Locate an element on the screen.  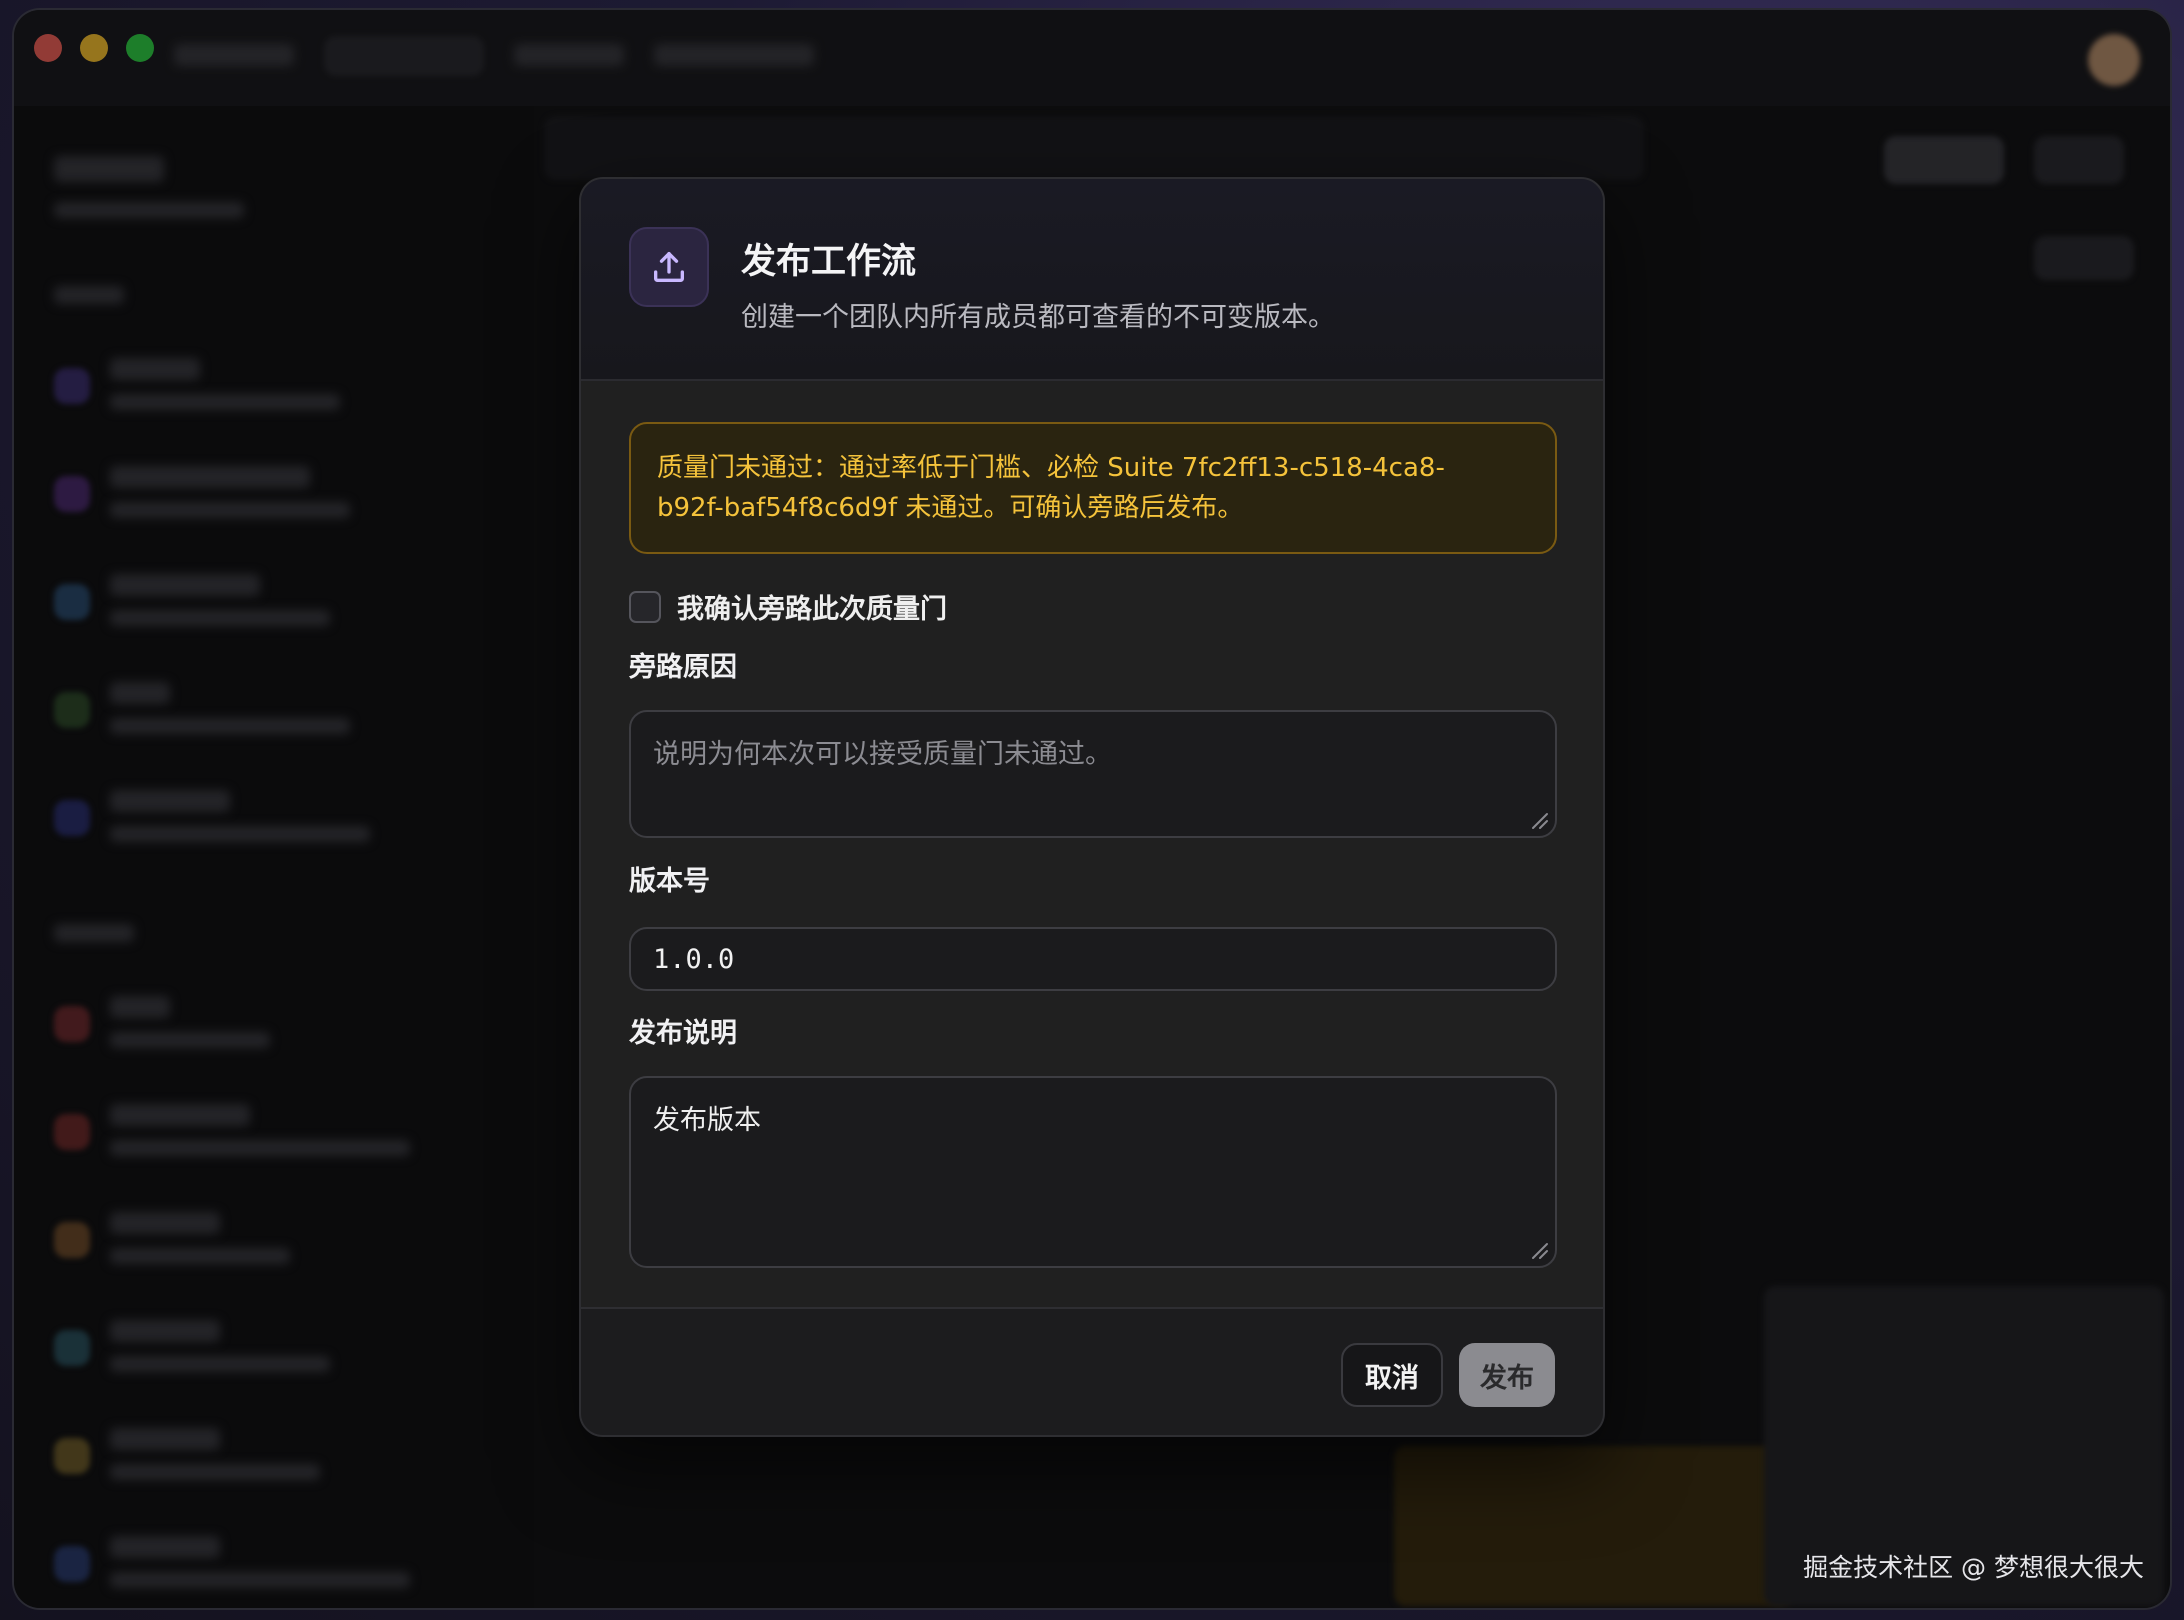
bypass-confirm-row: 我确认旁路此次质量门 is located at coordinates (929, 606).